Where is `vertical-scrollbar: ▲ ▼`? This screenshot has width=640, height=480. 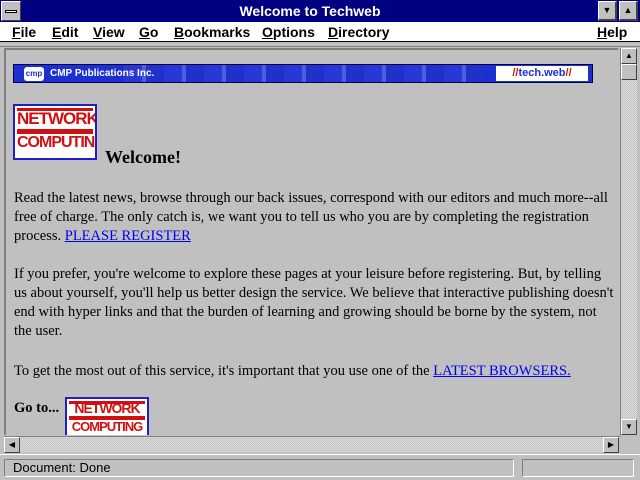 vertical-scrollbar: ▲ ▼ is located at coordinates (628, 242).